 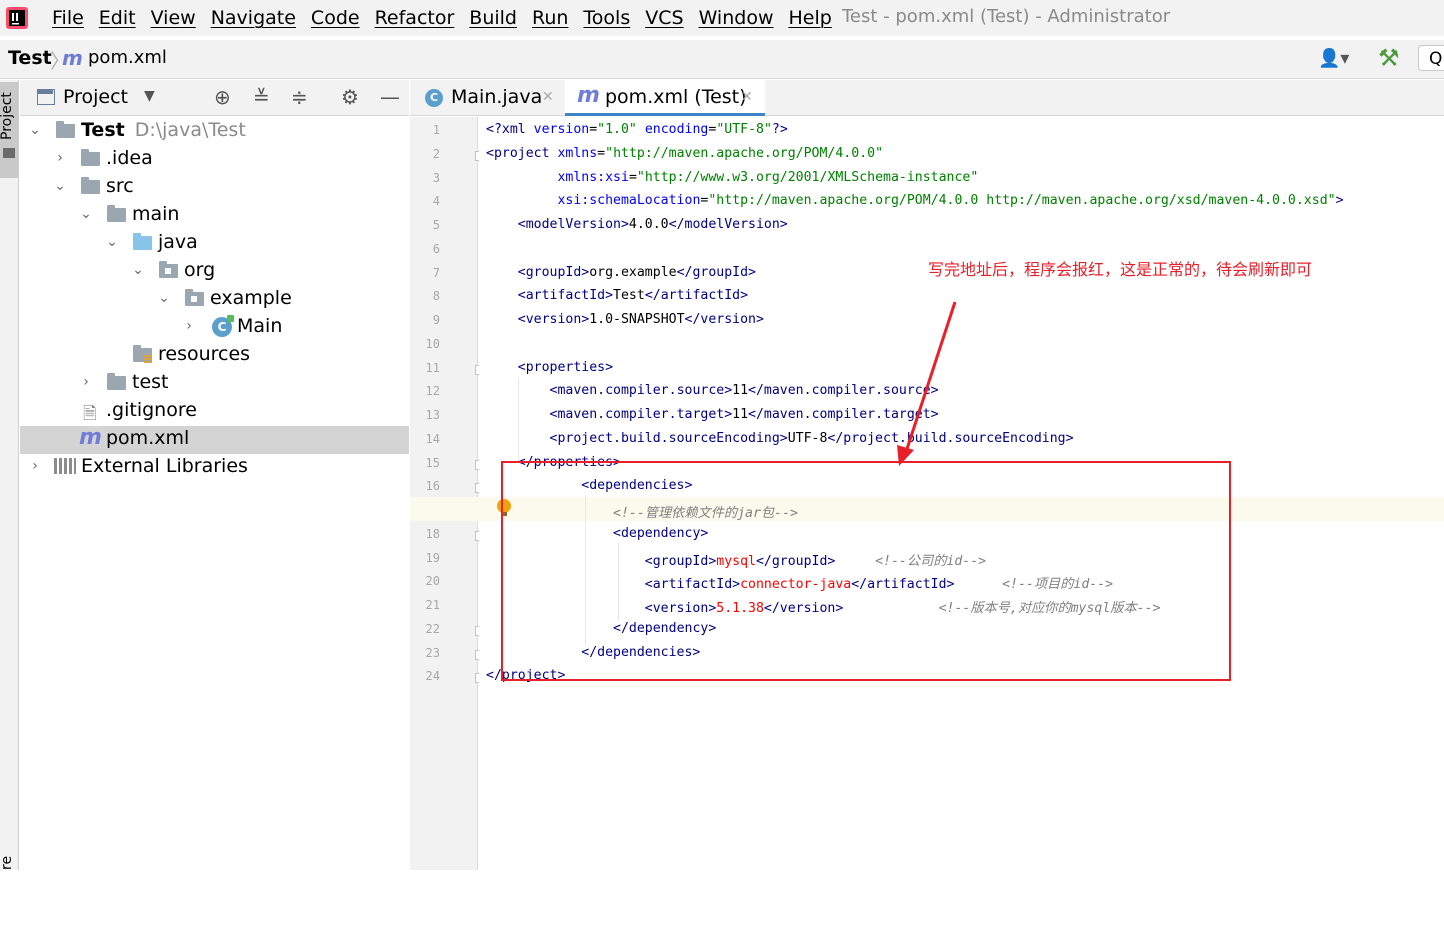 I want to click on menu-refactor: Refactor, so click(x=415, y=18).